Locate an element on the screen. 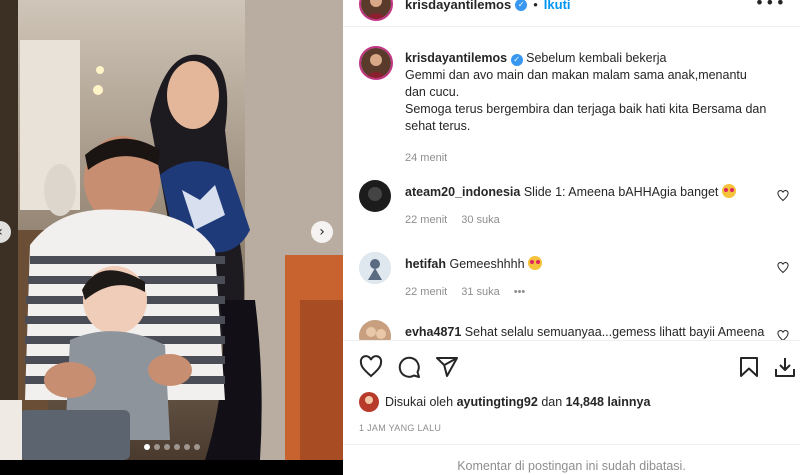  action-bar is located at coordinates (571, 366).